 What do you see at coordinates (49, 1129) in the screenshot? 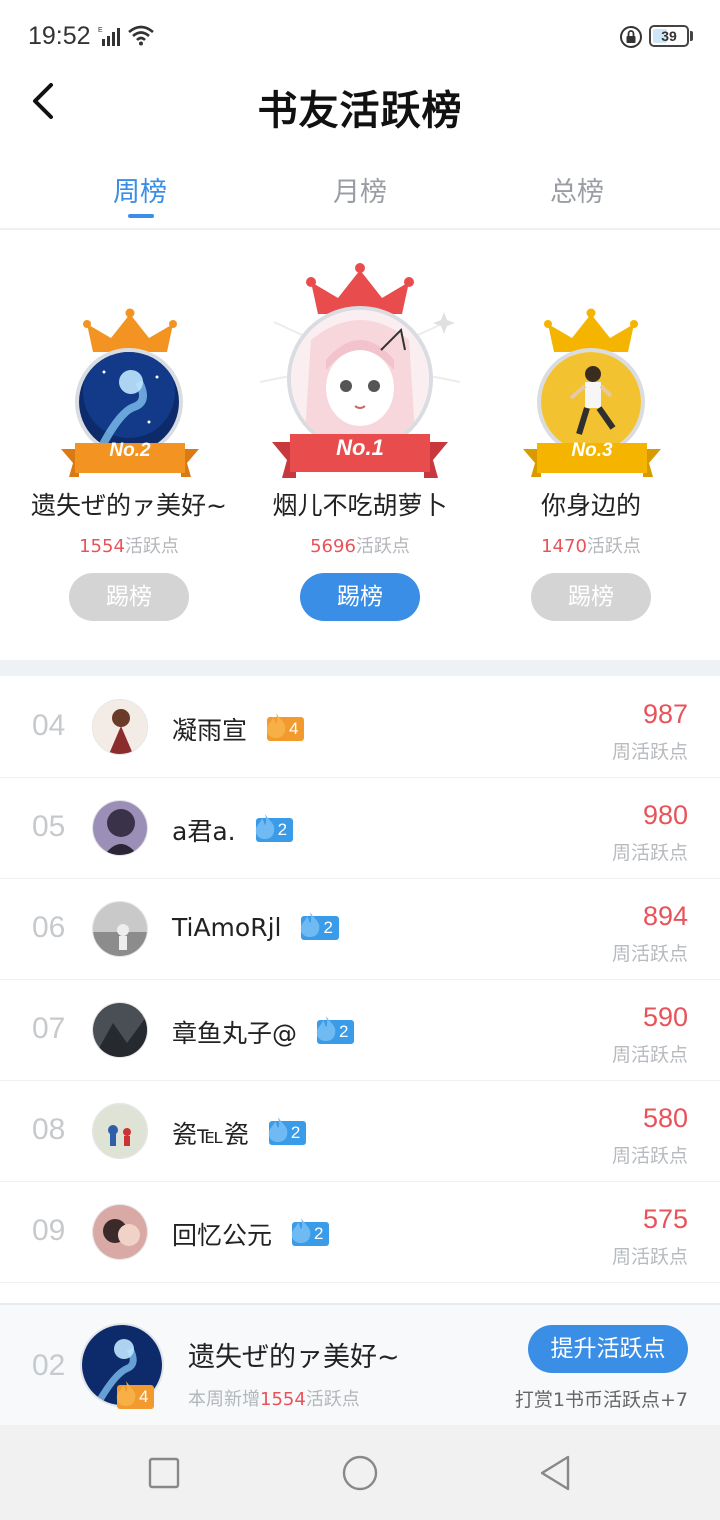
I see `rank-number: 08` at bounding box center [49, 1129].